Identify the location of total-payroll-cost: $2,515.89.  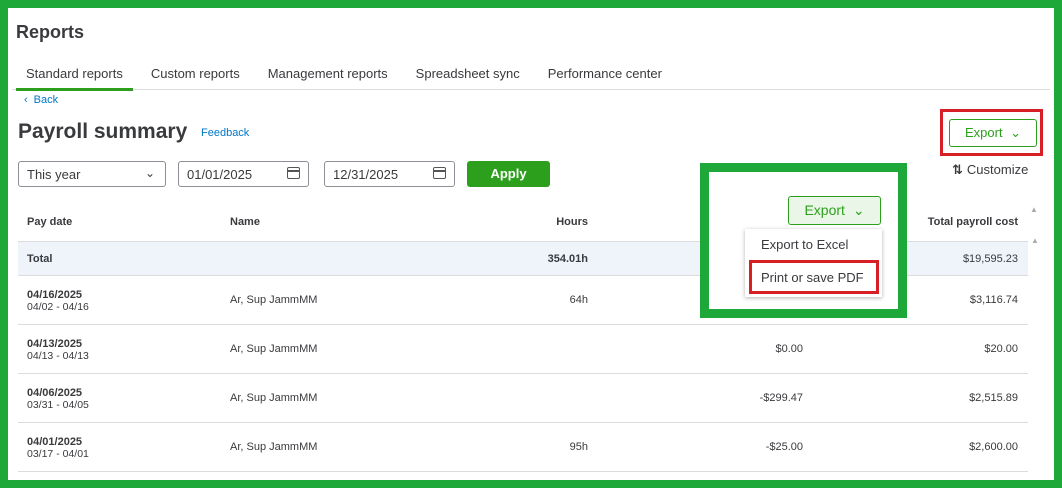
(993, 398).